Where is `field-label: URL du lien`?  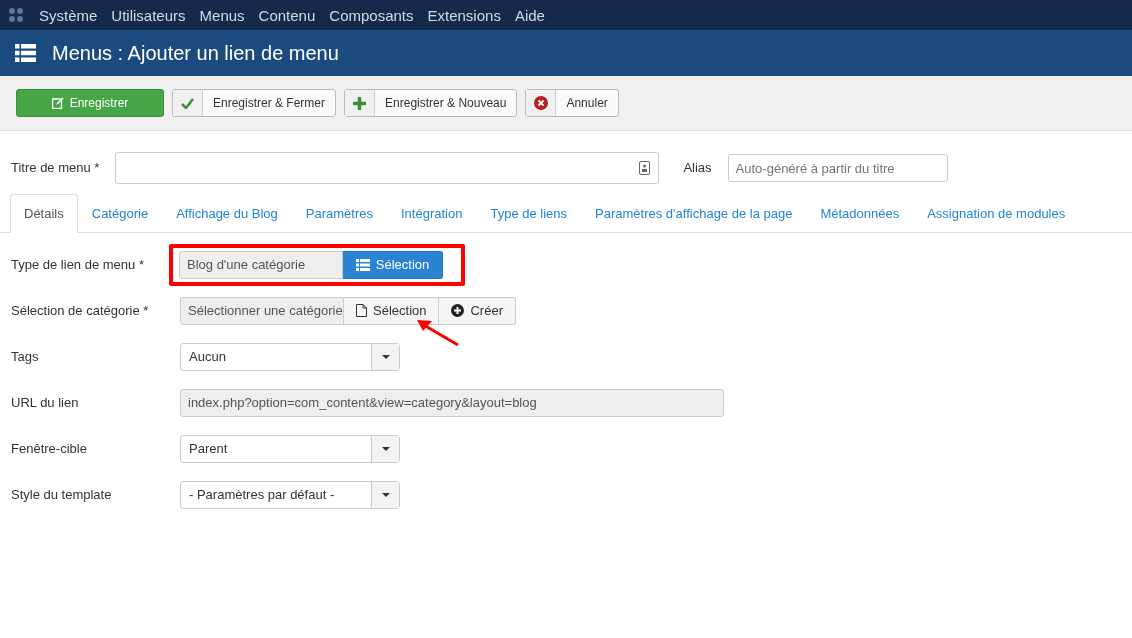 field-label: URL du lien is located at coordinates (45, 402).